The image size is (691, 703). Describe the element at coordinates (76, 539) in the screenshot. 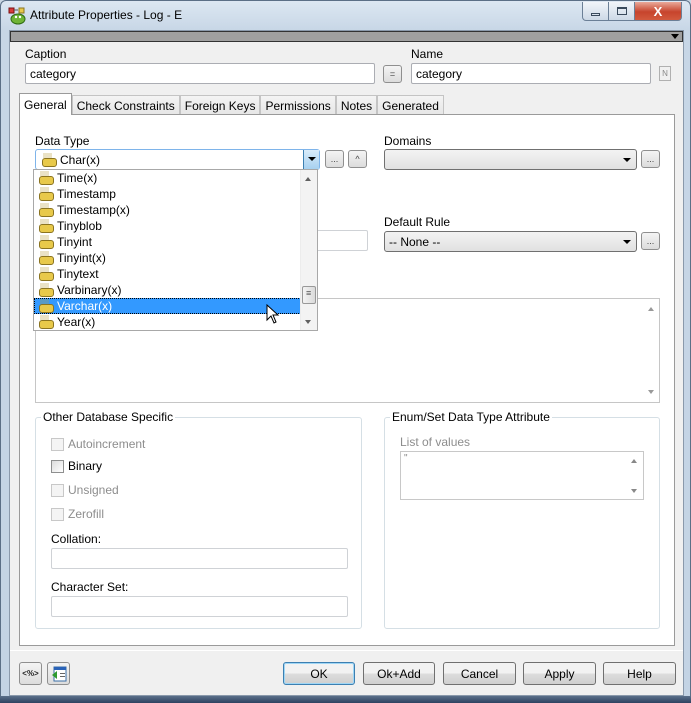

I see `collation-label: Collation:` at that location.